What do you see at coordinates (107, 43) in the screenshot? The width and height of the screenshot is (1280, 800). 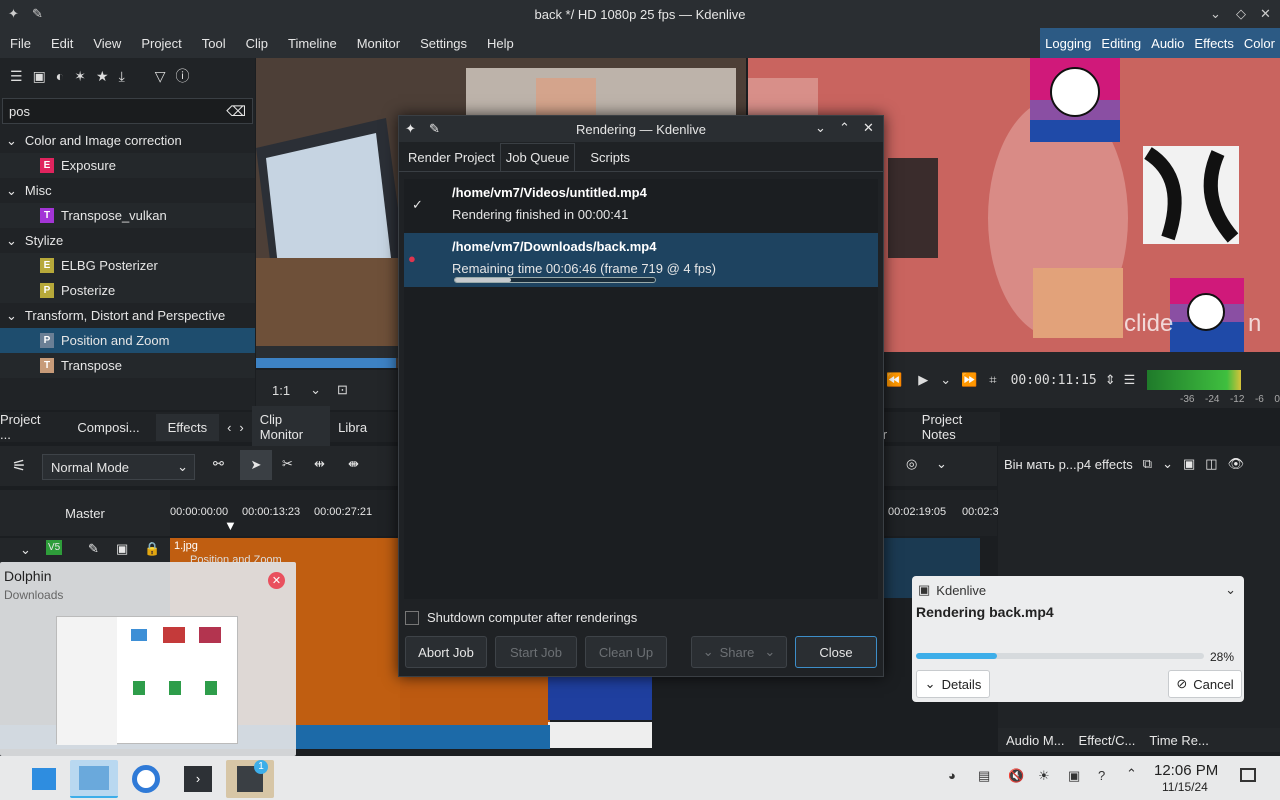 I see `menu-view: View` at bounding box center [107, 43].